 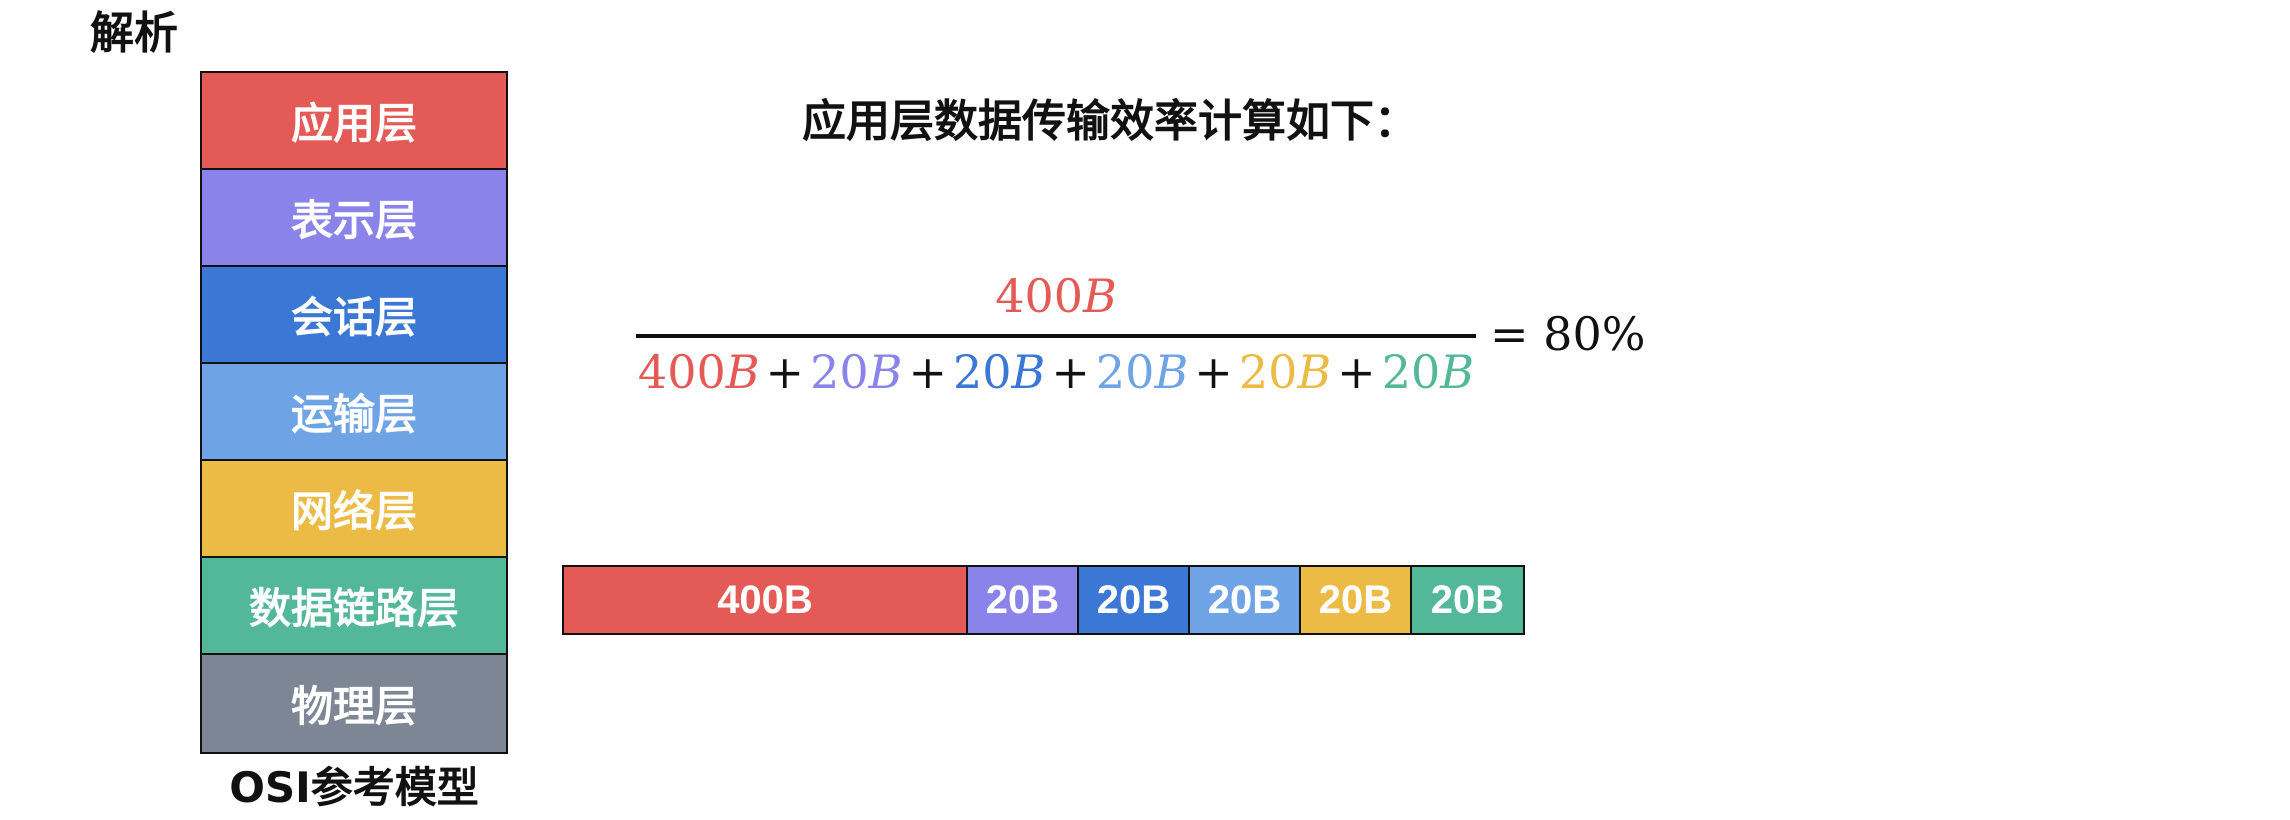 I want to click on packet-segment: 400B, so click(x=766, y=600).